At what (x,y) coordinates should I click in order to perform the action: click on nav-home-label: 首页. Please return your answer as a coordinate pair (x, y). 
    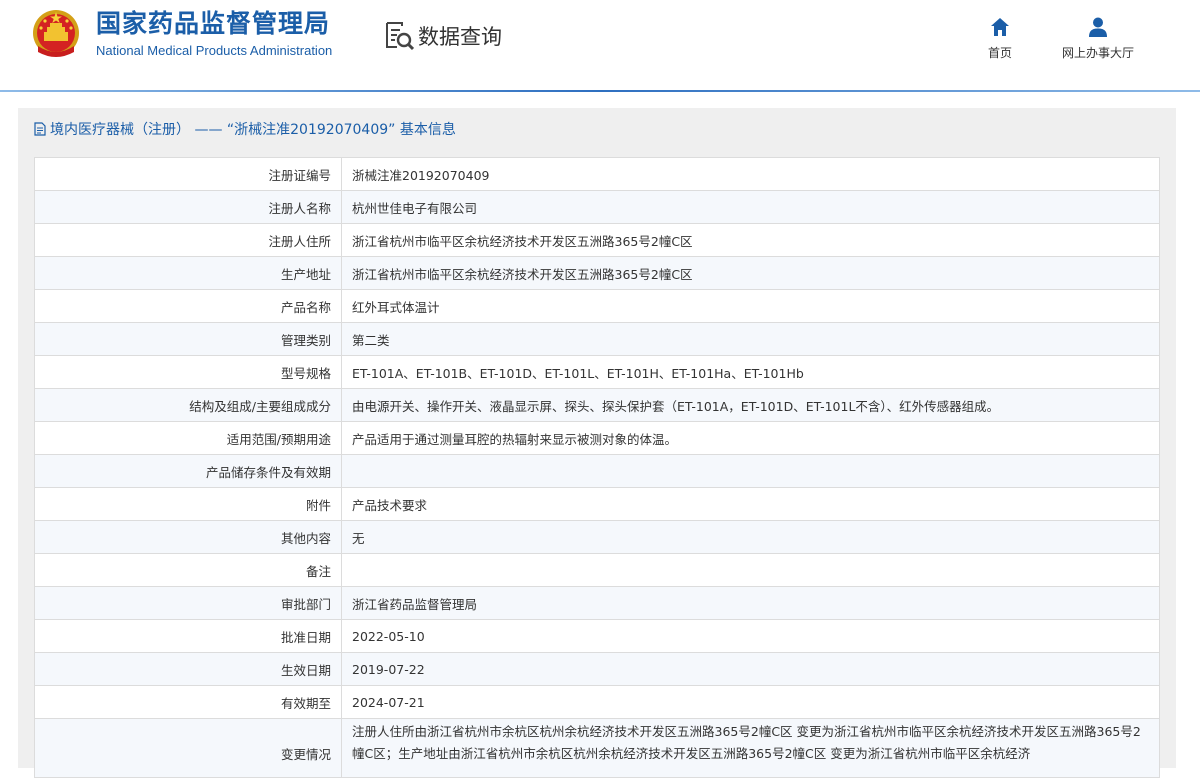
    Looking at the image, I should click on (999, 53).